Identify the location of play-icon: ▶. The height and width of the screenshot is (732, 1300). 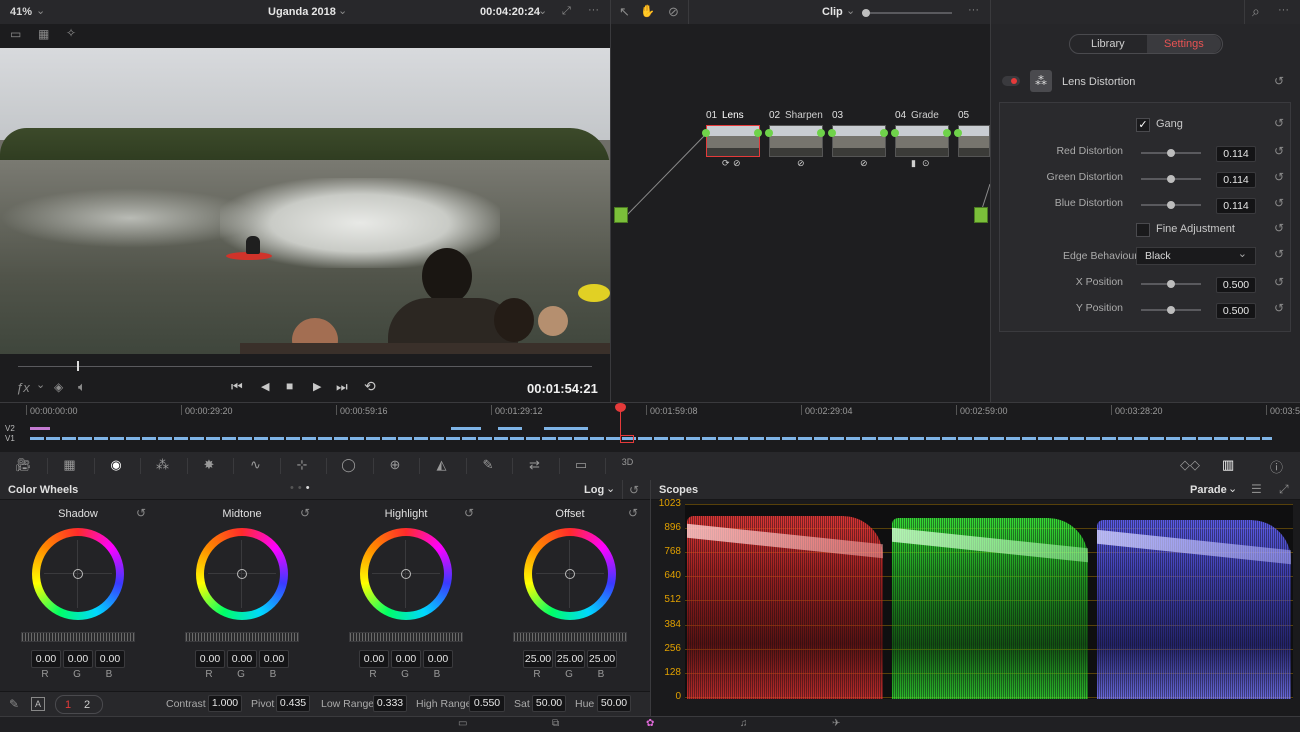
(317, 386).